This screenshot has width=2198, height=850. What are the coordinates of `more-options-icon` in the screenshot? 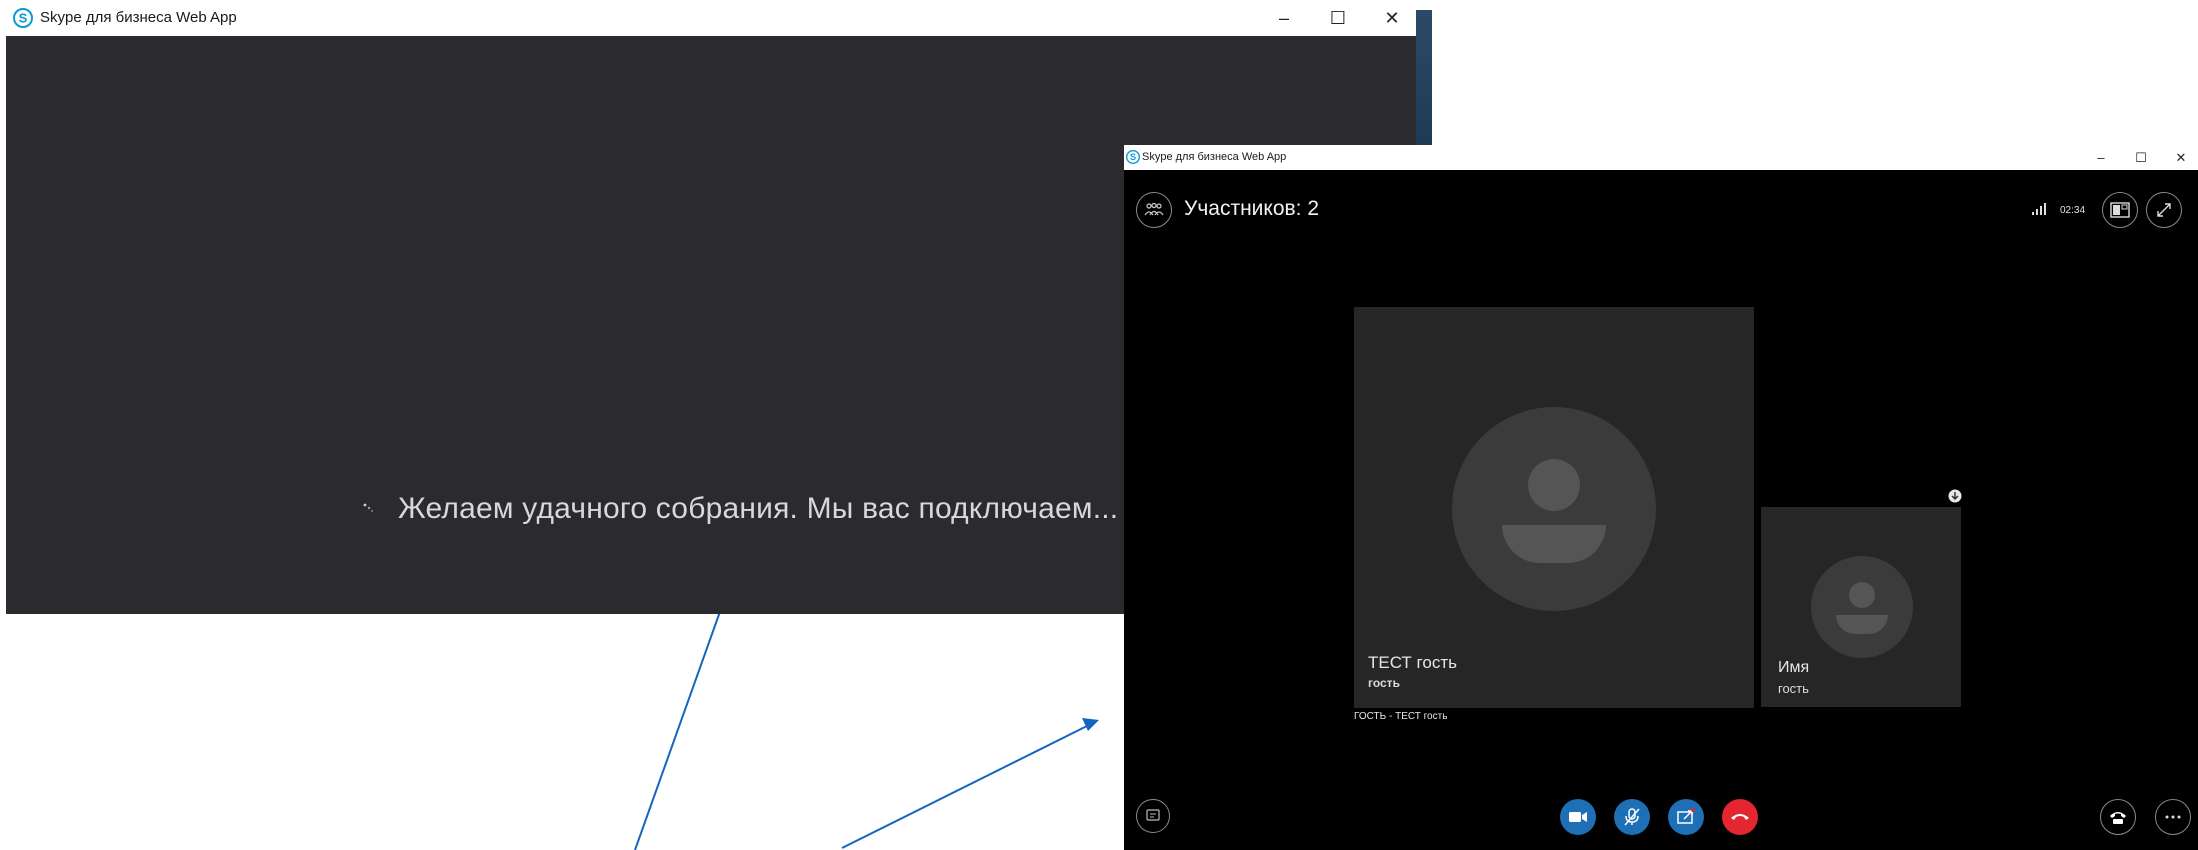 It's located at (2173, 817).